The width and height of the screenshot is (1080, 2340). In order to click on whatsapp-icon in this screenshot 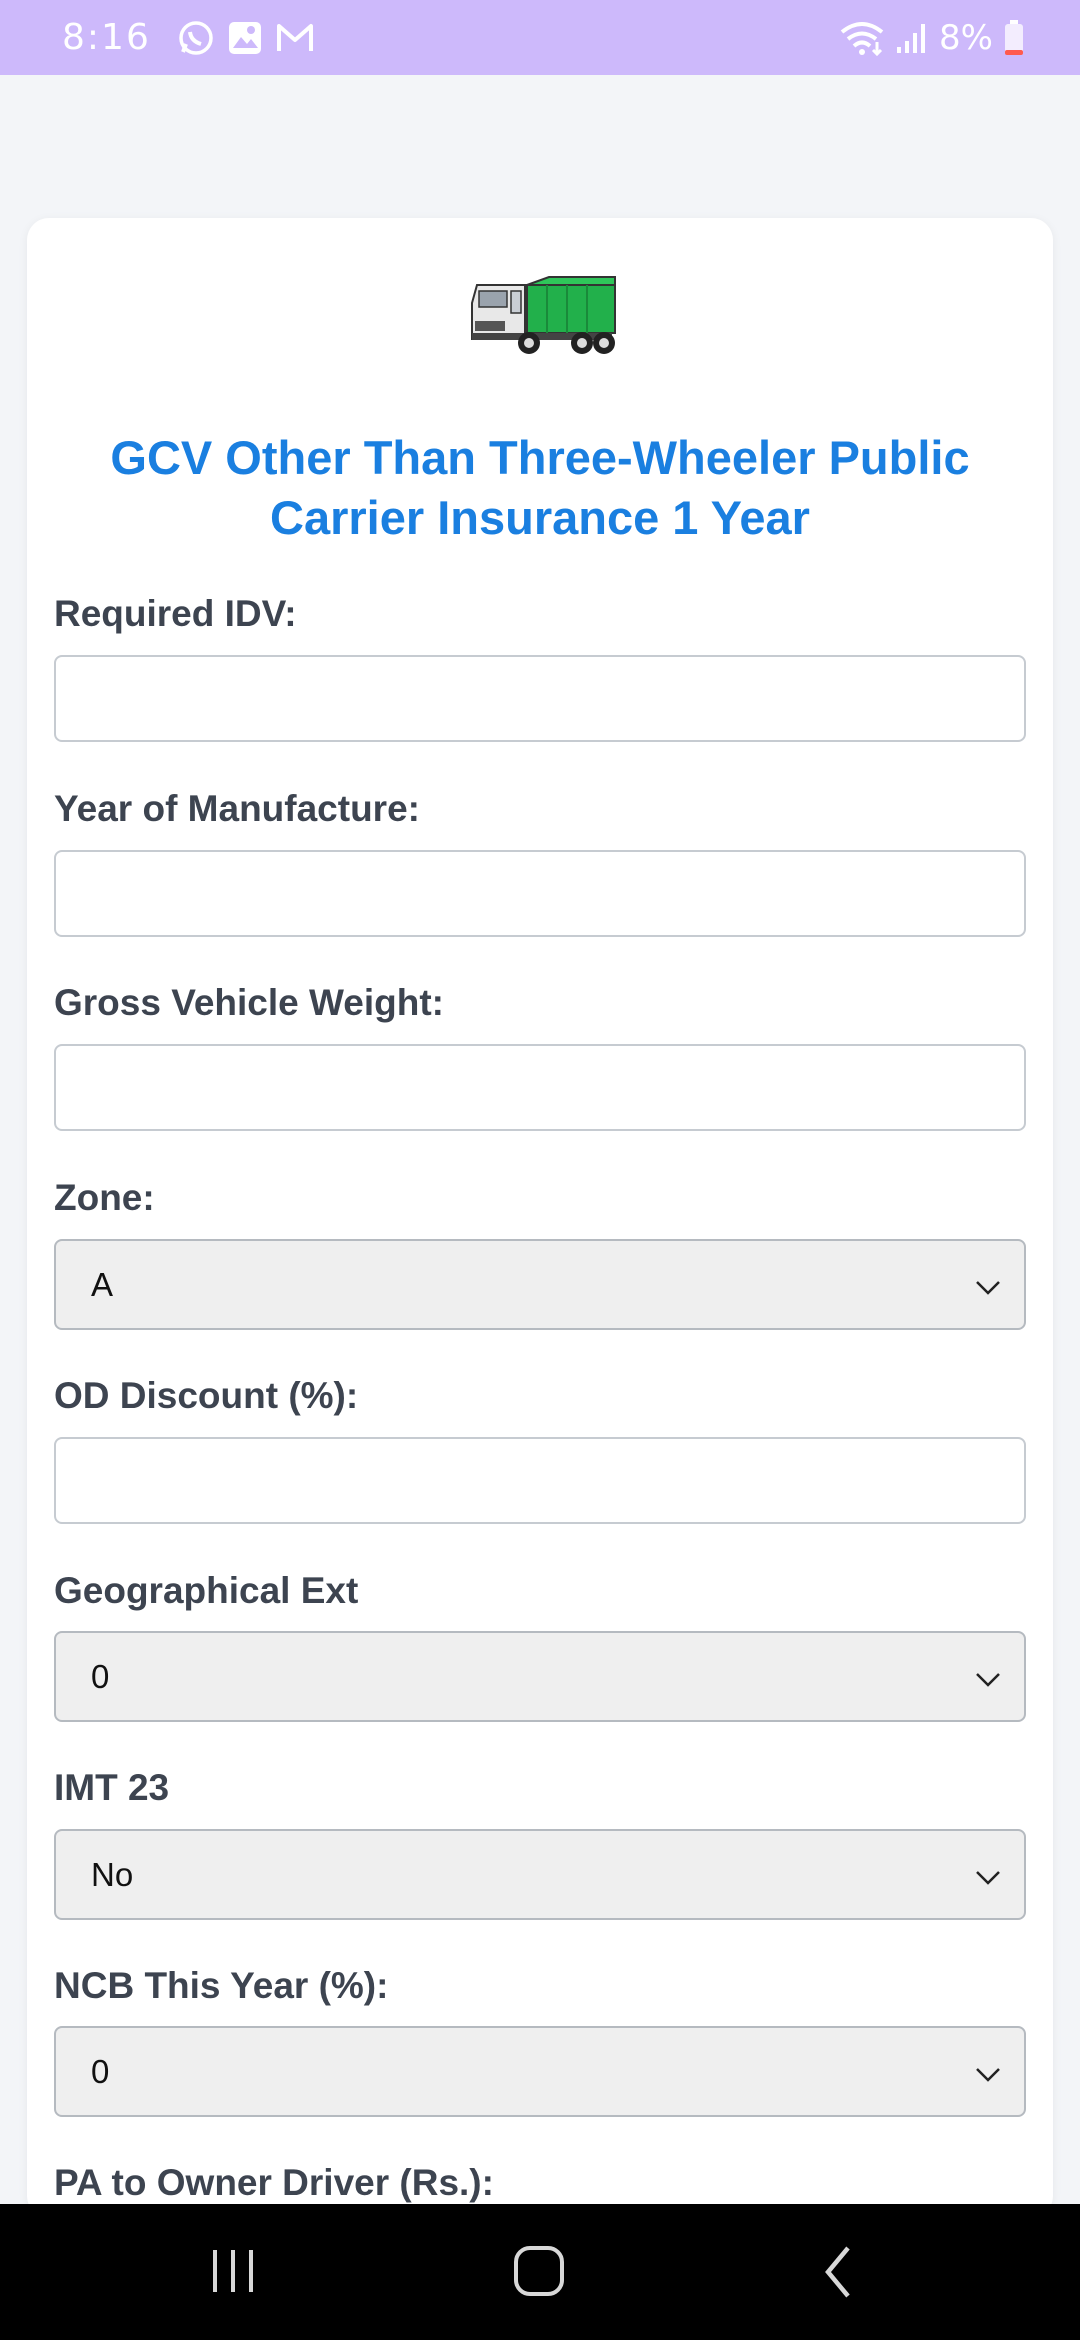, I will do `click(196, 38)`.